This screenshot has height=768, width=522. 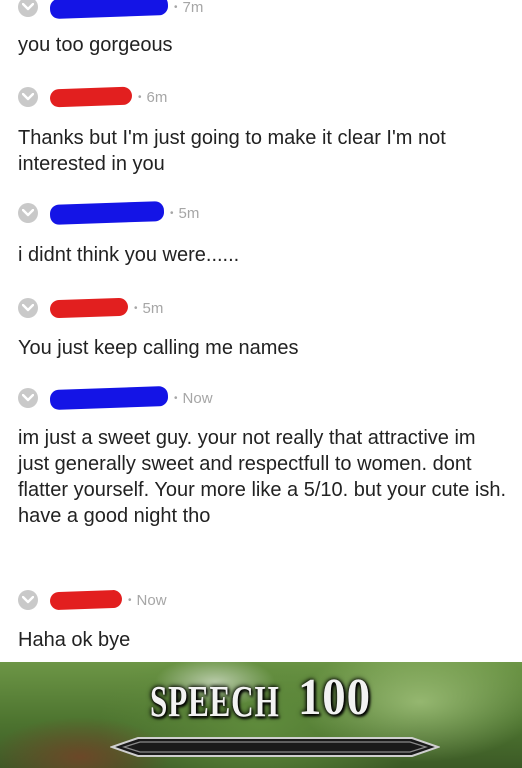 What do you see at coordinates (153, 97) in the screenshot?
I see `comment-time: • 6m` at bounding box center [153, 97].